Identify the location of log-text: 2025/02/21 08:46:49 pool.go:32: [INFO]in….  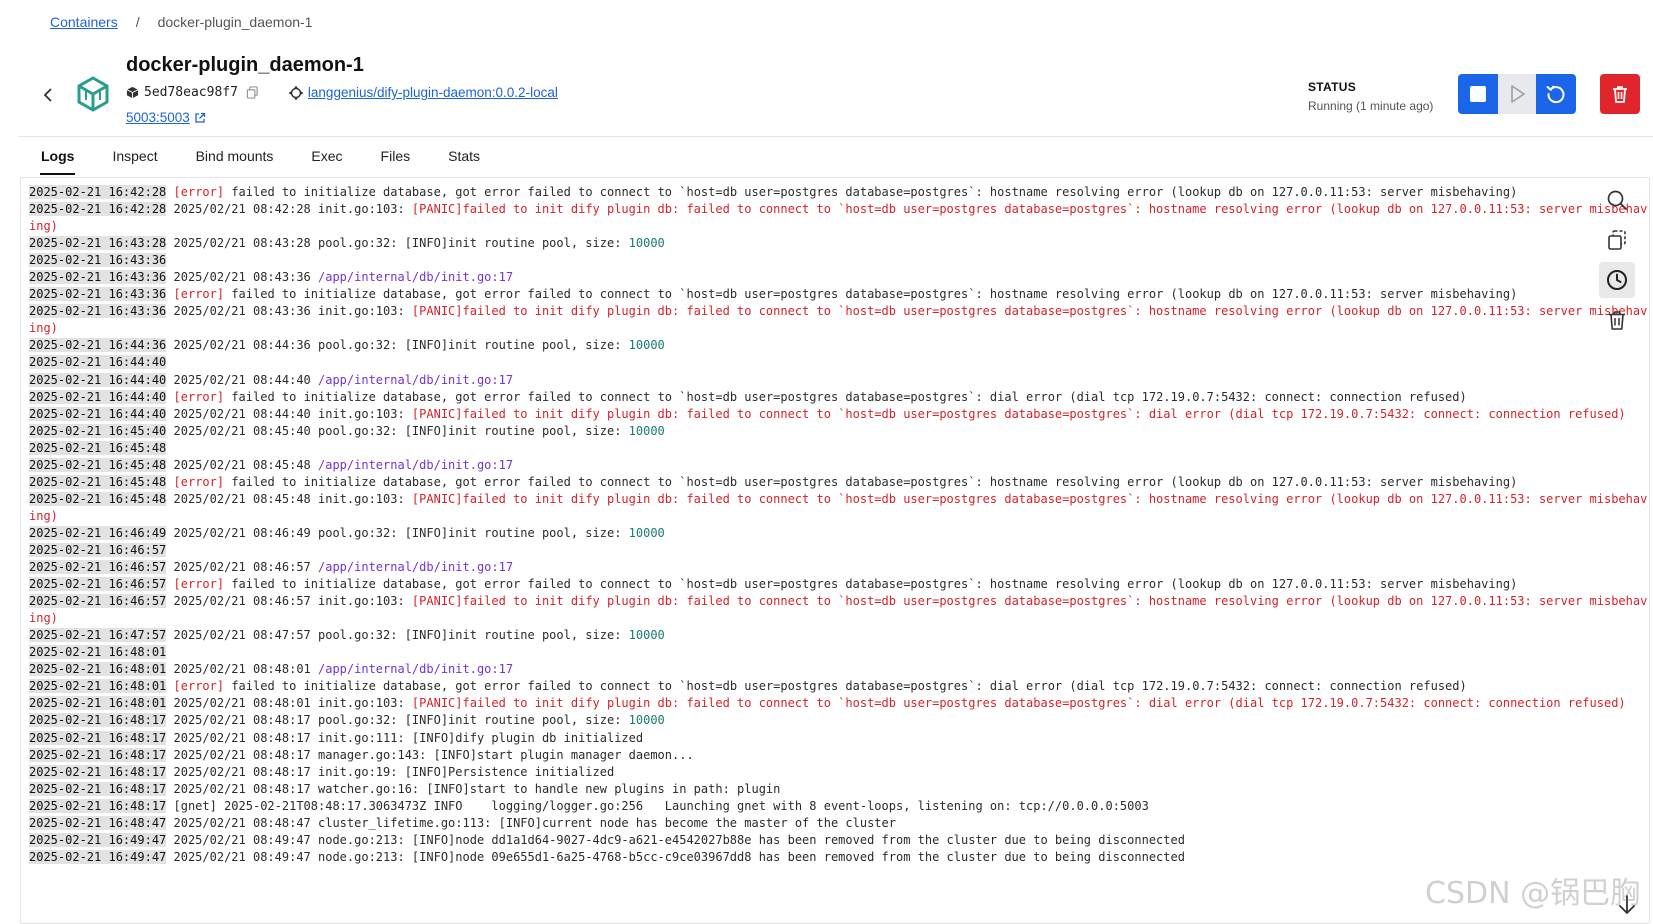
(397, 532).